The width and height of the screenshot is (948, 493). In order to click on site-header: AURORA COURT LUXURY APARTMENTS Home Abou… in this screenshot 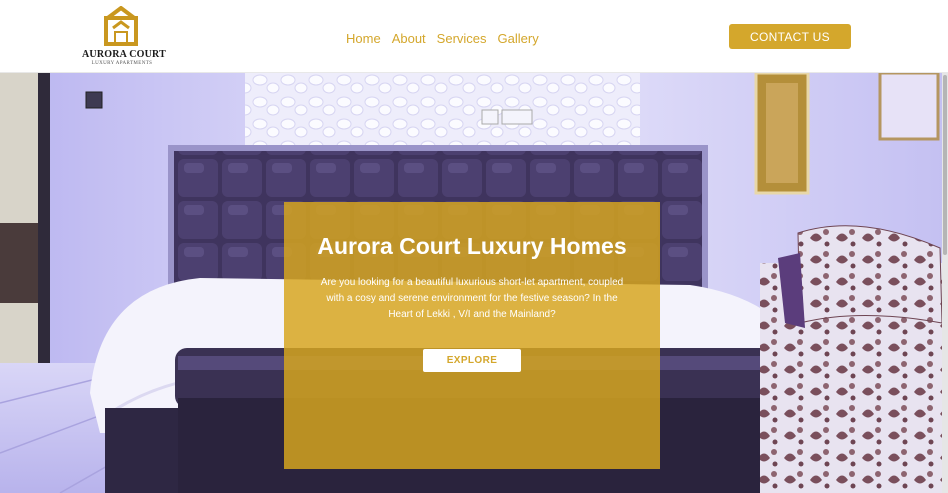, I will do `click(474, 36)`.